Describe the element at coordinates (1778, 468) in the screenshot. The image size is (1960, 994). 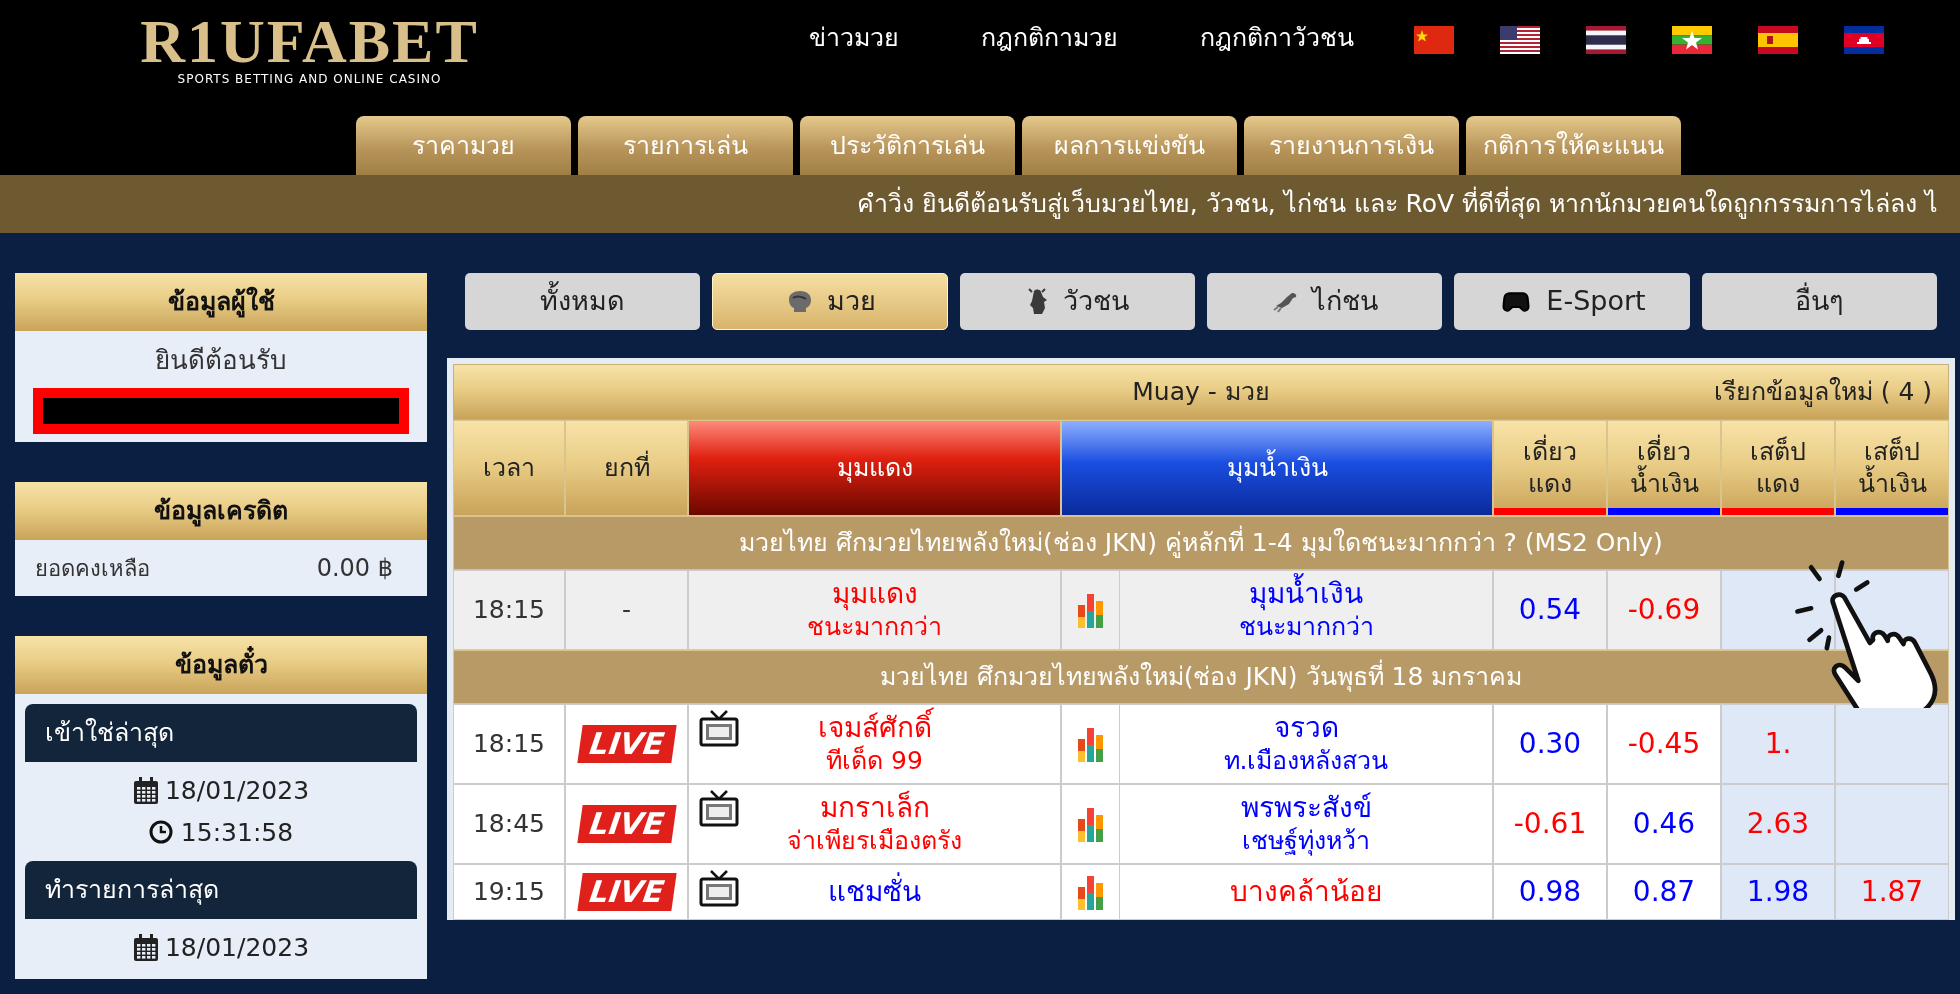
I see `column-header: เสต็ป แดง` at that location.